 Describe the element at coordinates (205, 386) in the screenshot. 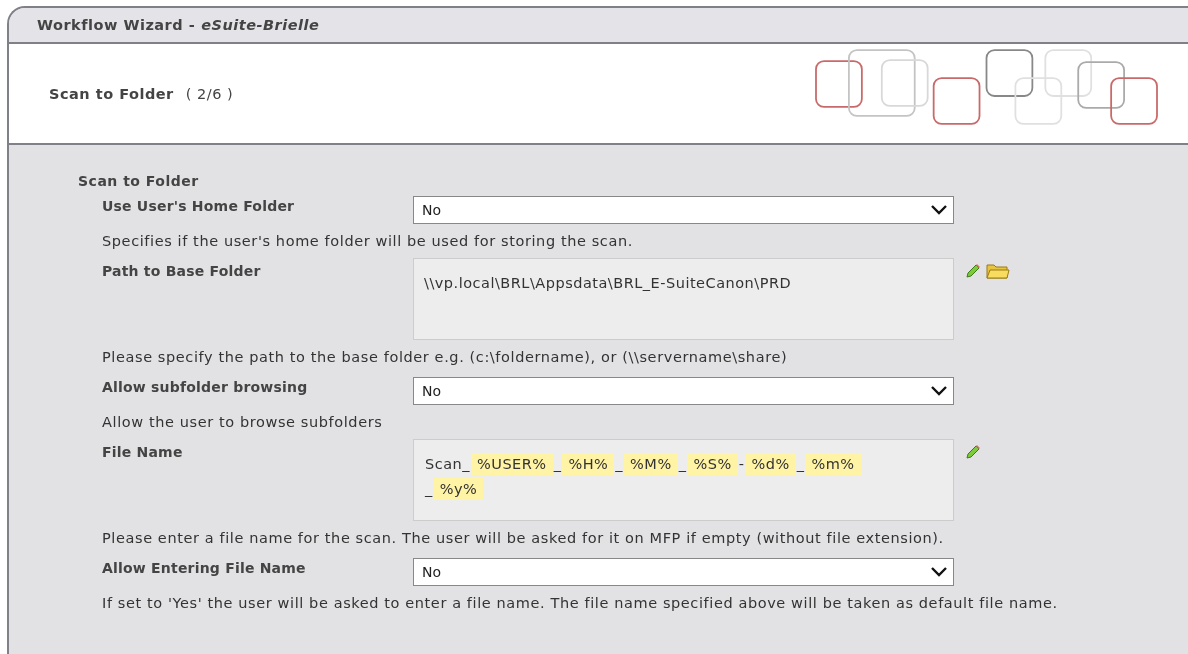

I see `field-label: Allow subfolder browsing` at that location.